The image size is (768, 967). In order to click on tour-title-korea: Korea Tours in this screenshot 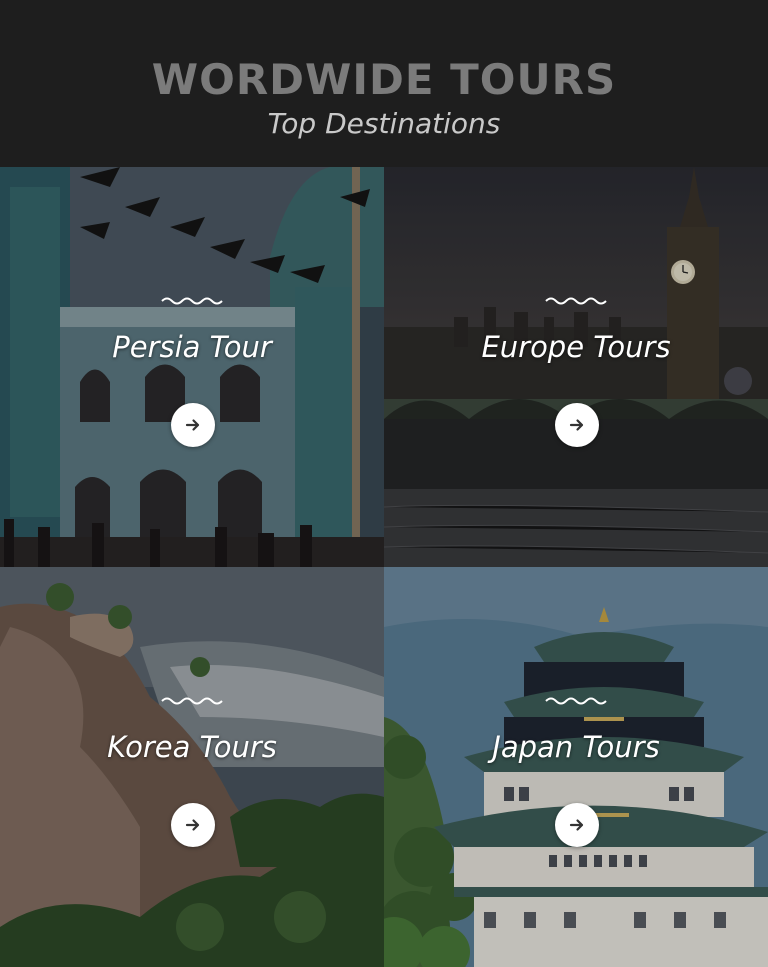, I will do `click(192, 747)`.